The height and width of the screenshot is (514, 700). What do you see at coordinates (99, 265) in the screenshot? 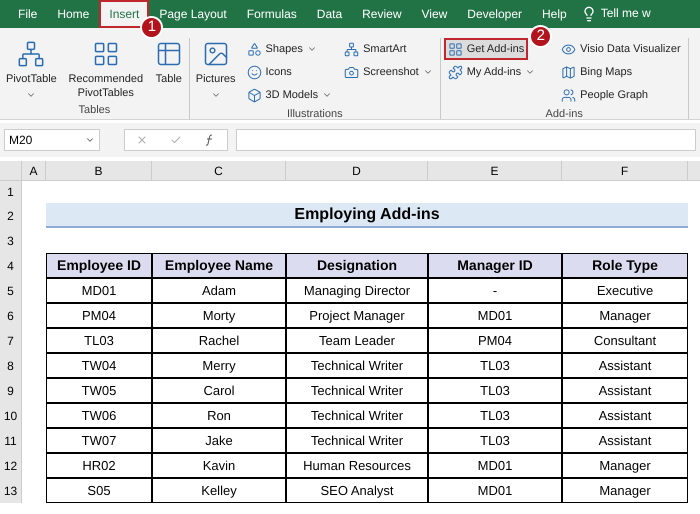
I see `table-header-cell: Employee ID` at bounding box center [99, 265].